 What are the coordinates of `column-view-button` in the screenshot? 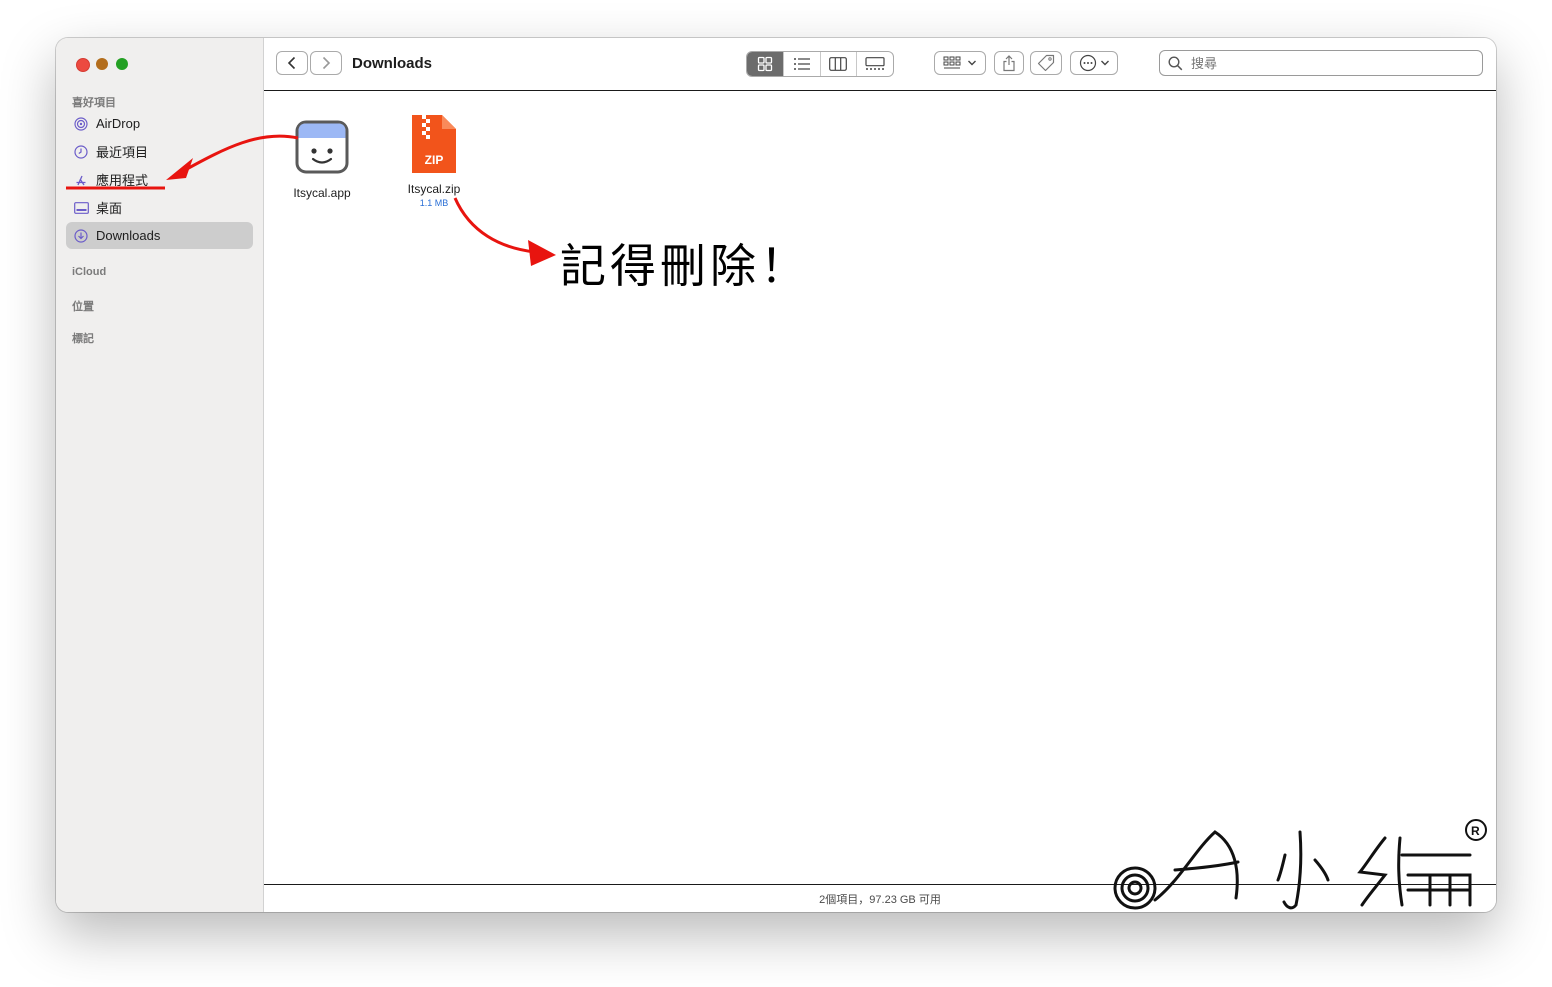 It's located at (839, 64).